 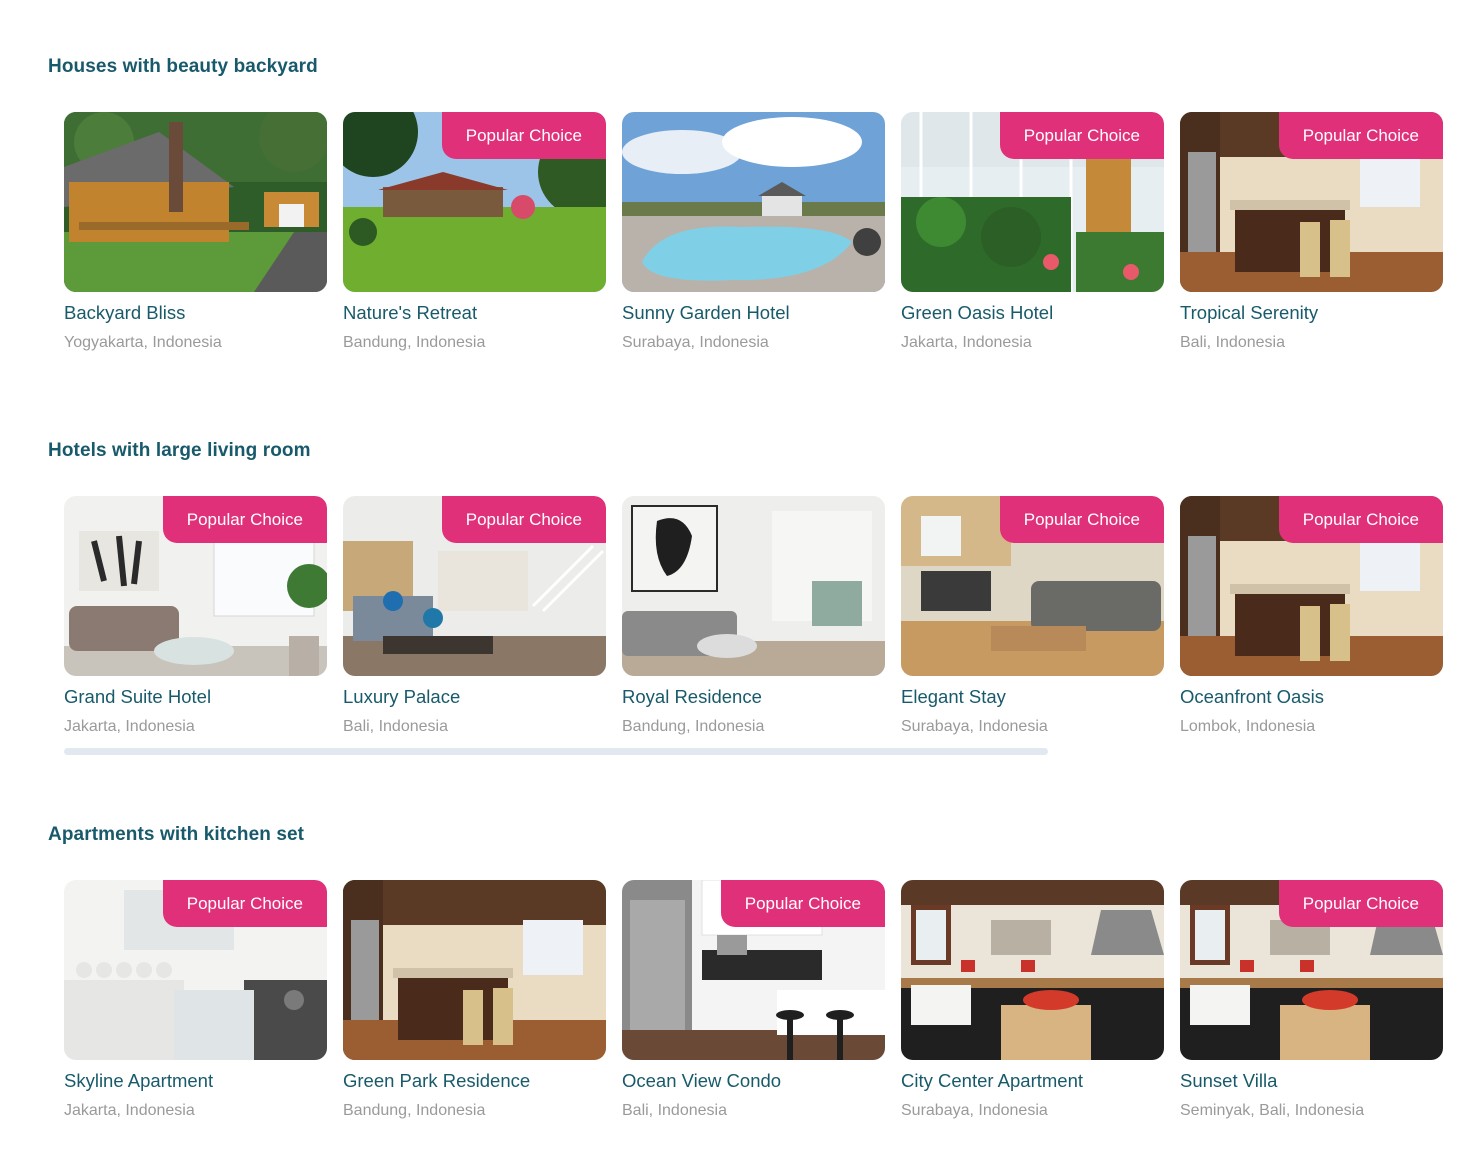 What do you see at coordinates (179, 450) in the screenshot?
I see `section-title: Hotels with large living room` at bounding box center [179, 450].